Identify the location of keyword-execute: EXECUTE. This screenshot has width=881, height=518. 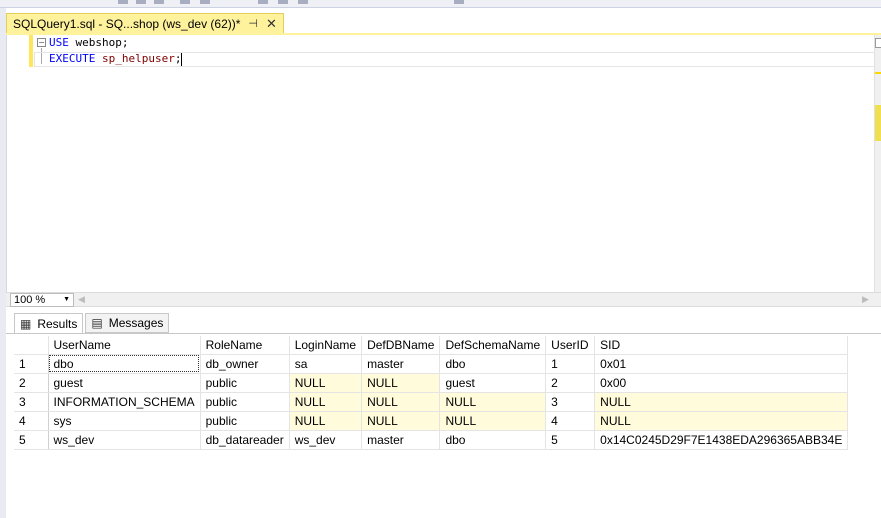
(72, 58).